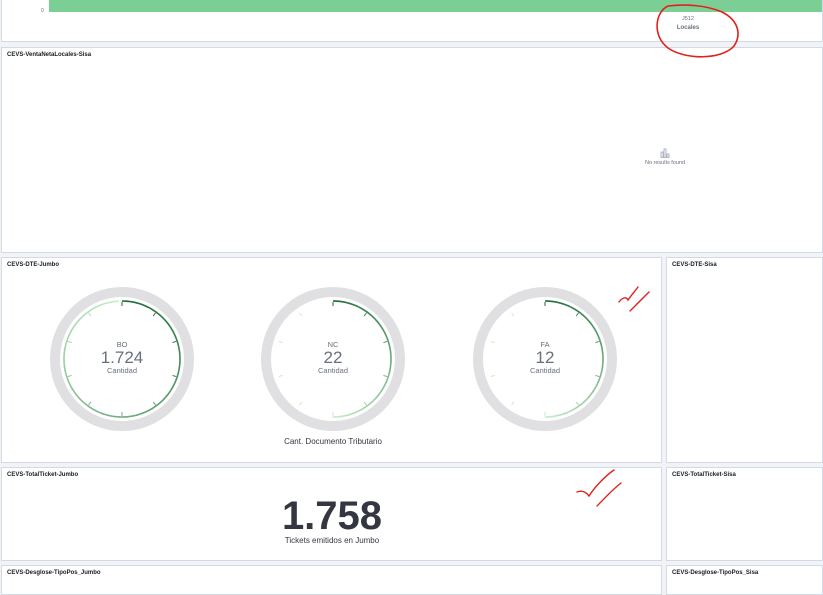  Describe the element at coordinates (715, 573) in the screenshot. I see `panel-title: CEVS-Desglose-TipoPos_Sisa` at that location.